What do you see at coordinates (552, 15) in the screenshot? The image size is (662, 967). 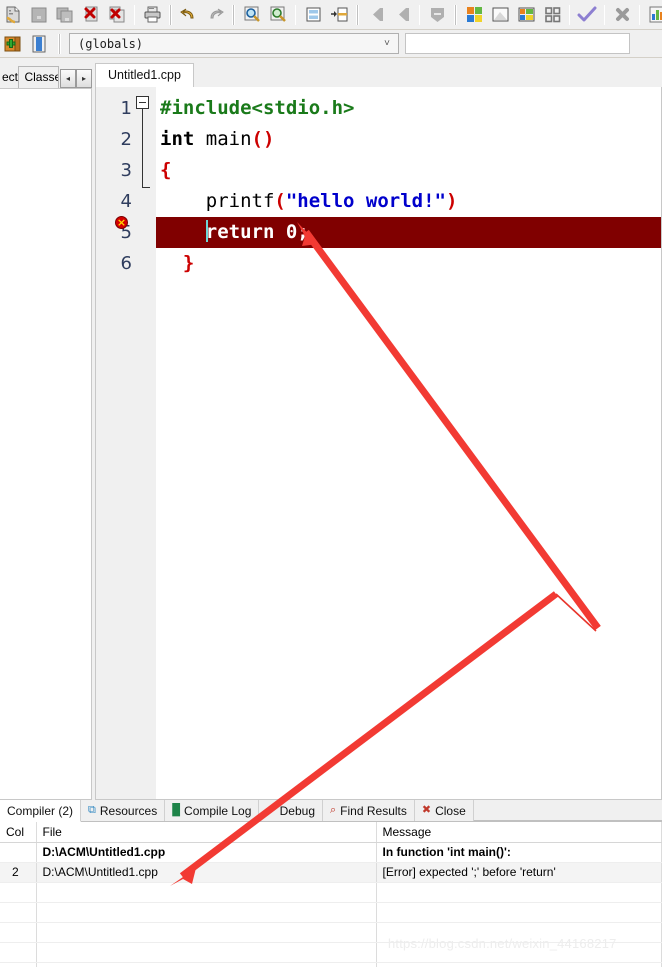 I see `rebuild-all-icon` at bounding box center [552, 15].